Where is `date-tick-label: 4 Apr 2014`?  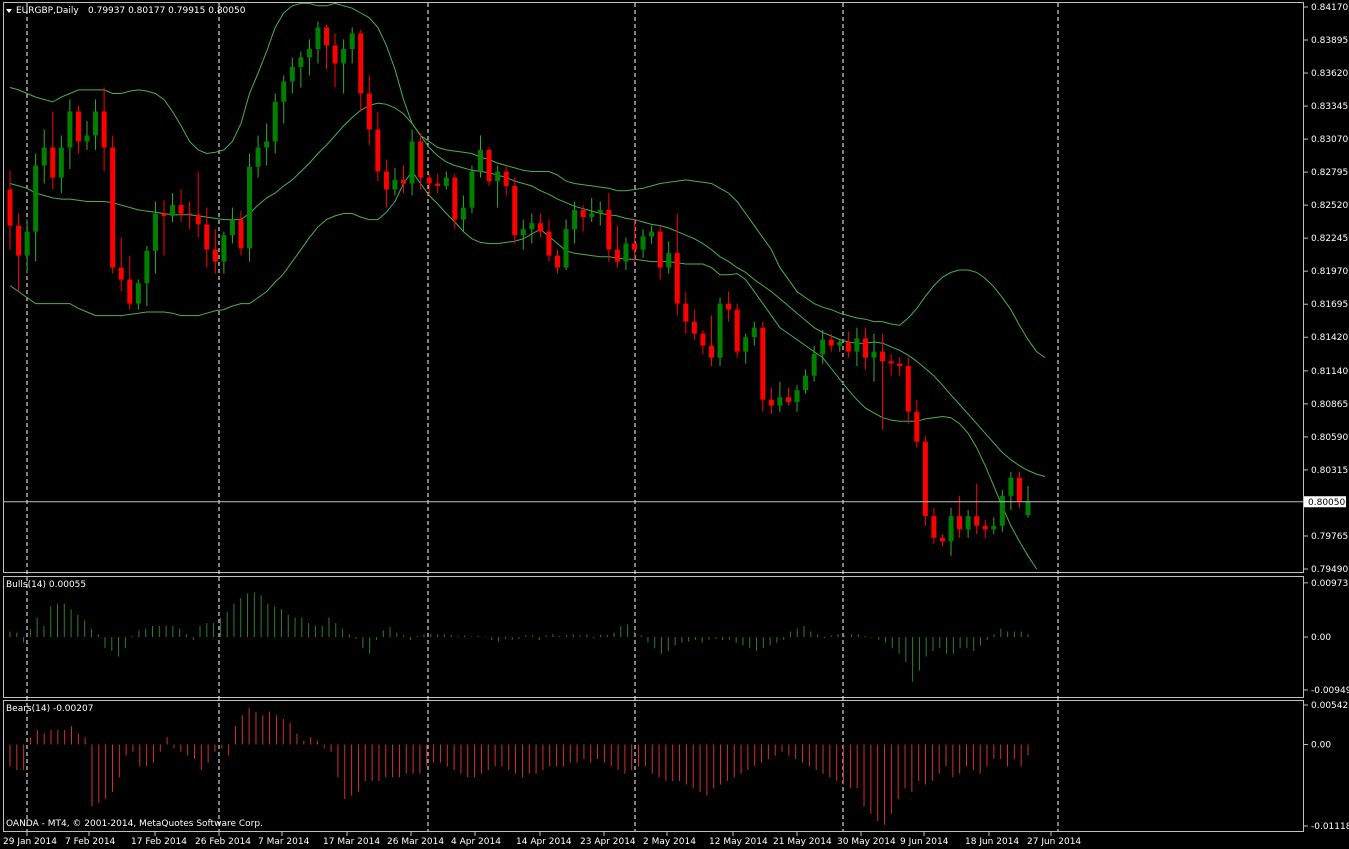
date-tick-label: 4 Apr 2014 is located at coordinates (476, 842).